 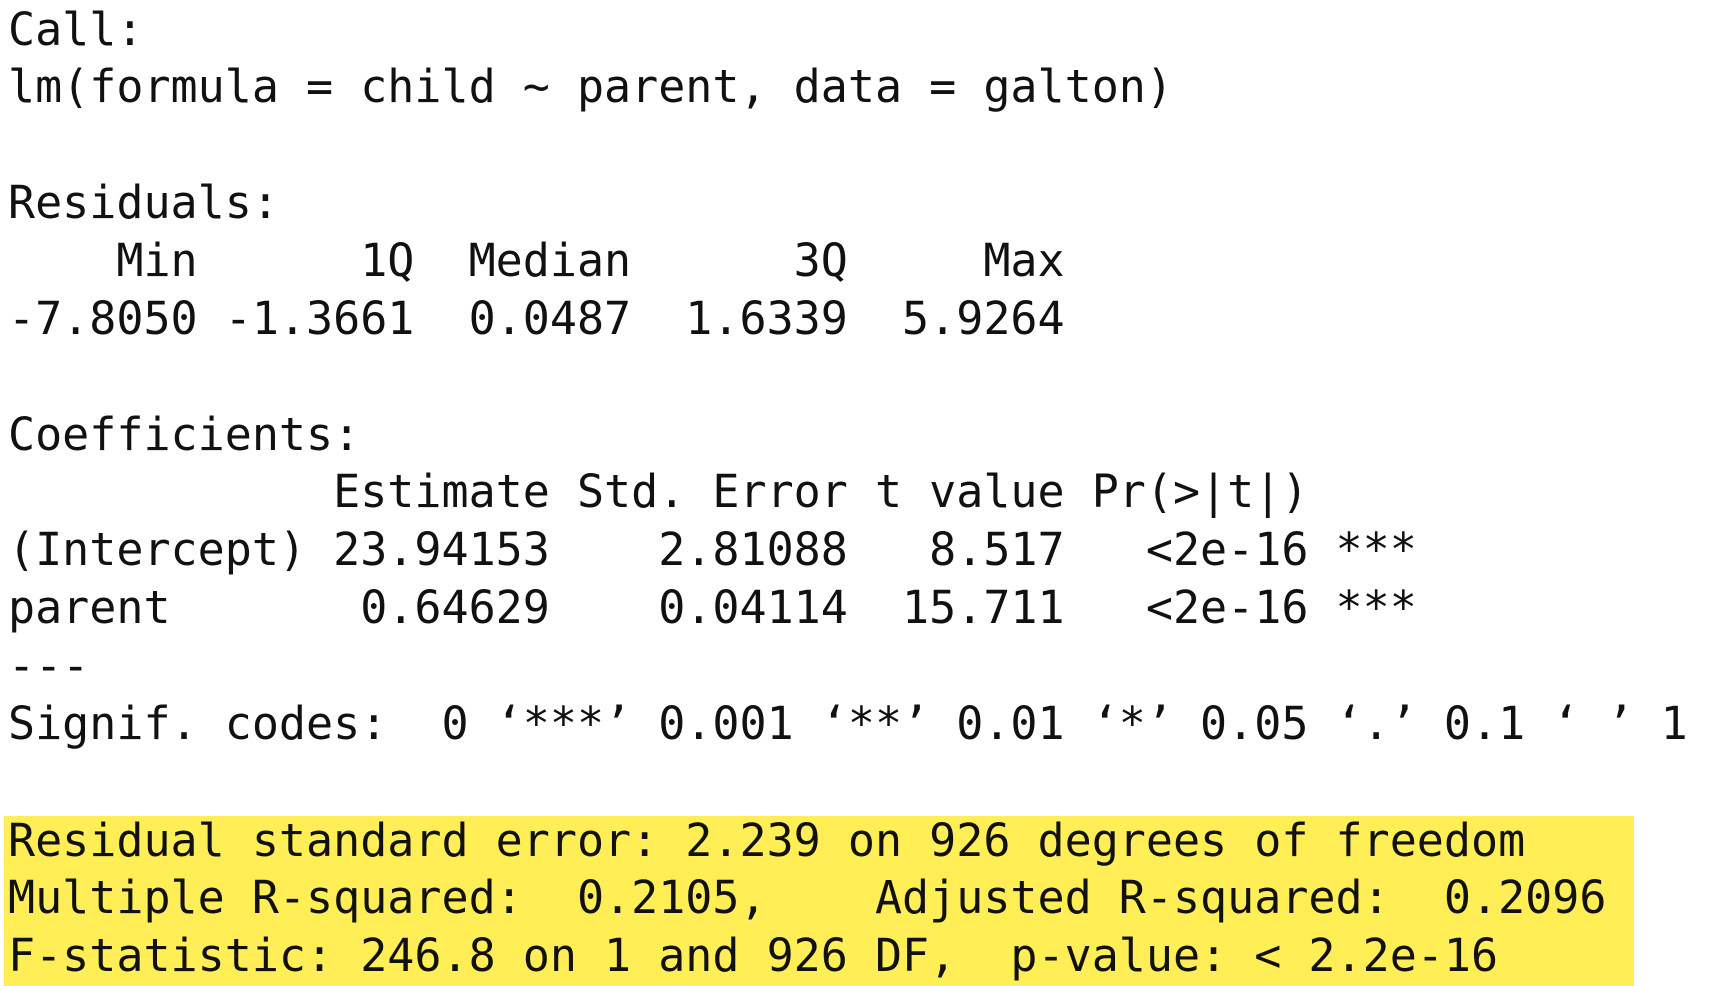 What do you see at coordinates (712, 607) in the screenshot?
I see `coefficient-row-parent: parent 0.64629 0.04114 15.711 <2e-16 ***` at bounding box center [712, 607].